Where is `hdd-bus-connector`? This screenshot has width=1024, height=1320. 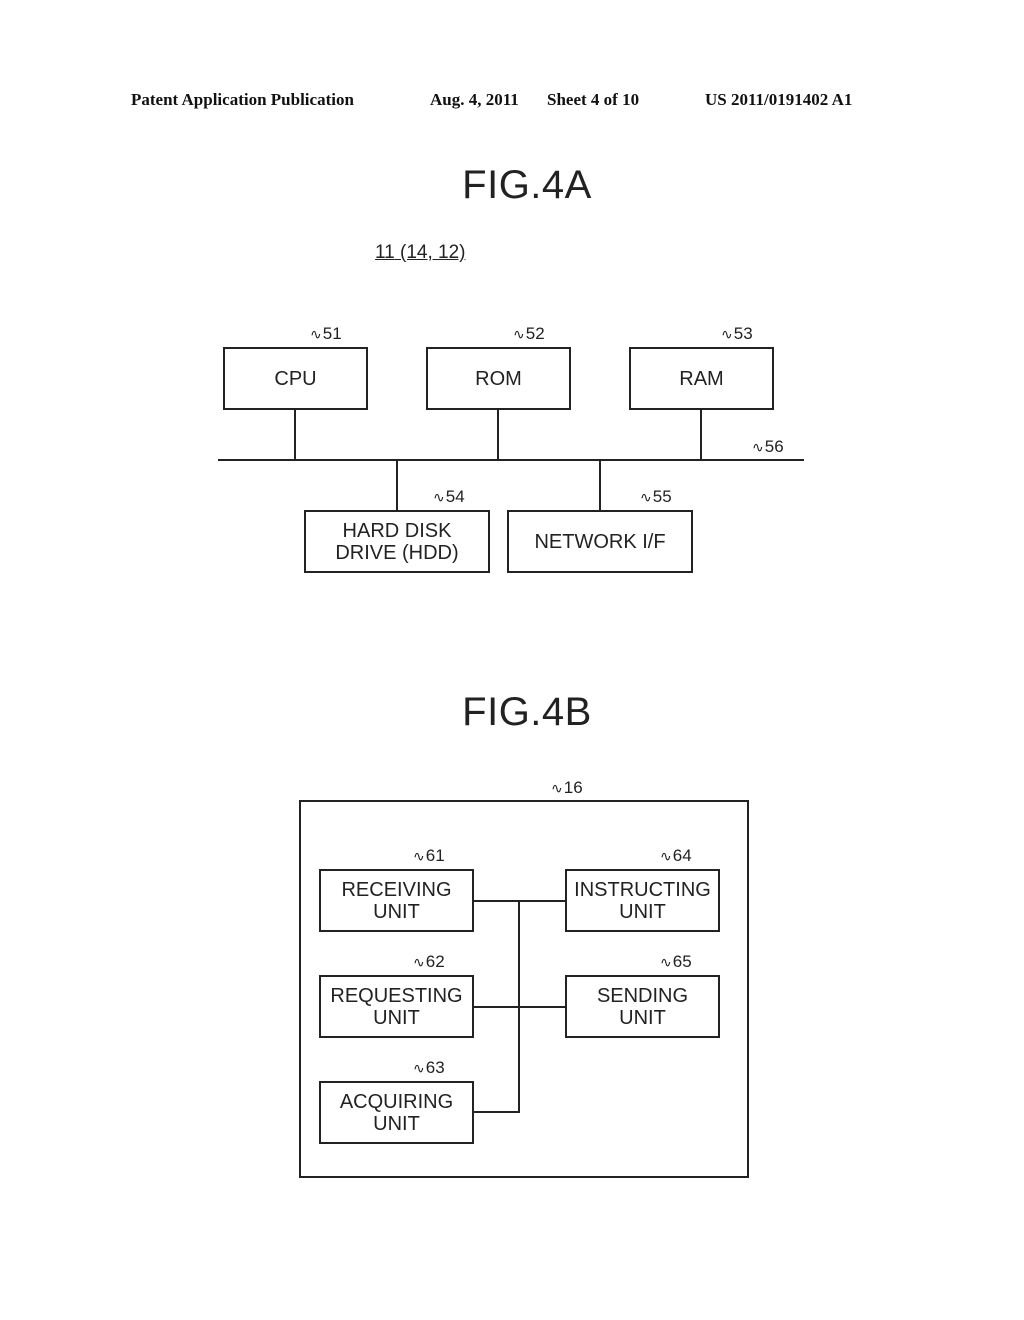 hdd-bus-connector is located at coordinates (397, 485).